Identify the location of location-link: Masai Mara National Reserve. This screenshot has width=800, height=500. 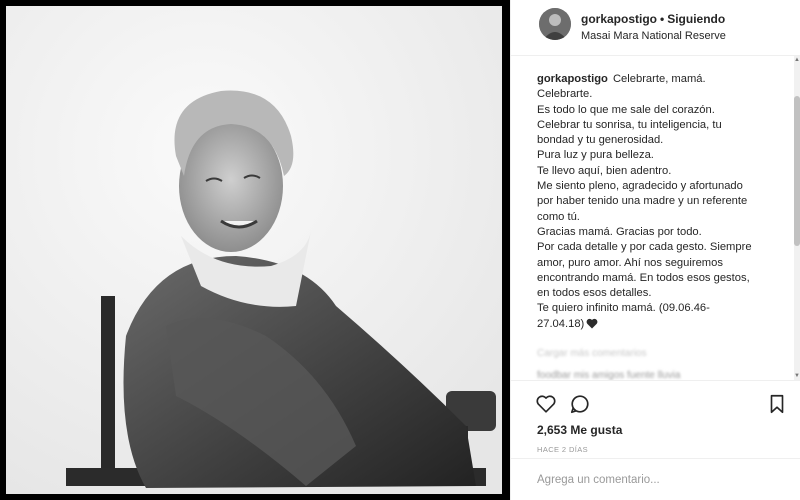
(653, 36).